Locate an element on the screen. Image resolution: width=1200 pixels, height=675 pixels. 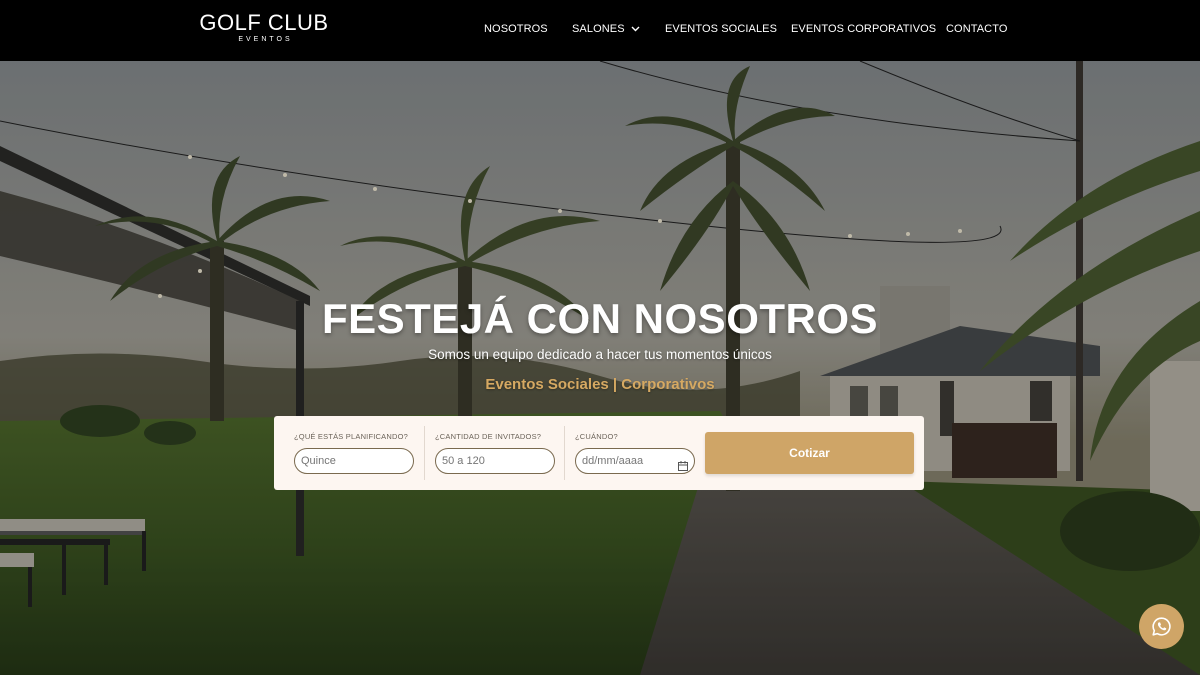
guests-field: ¿CANTIDAD DE INVITADOS? is located at coordinates (490, 453).